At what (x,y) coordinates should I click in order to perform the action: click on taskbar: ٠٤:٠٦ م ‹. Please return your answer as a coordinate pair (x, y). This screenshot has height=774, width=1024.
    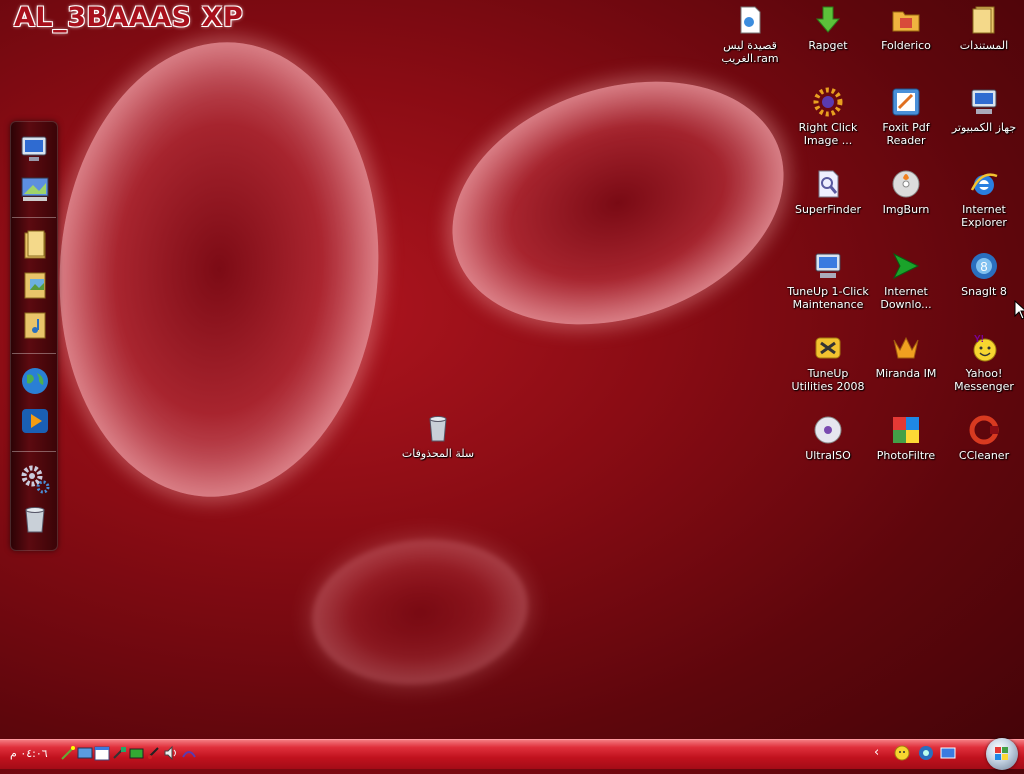
    Looking at the image, I should click on (512, 754).